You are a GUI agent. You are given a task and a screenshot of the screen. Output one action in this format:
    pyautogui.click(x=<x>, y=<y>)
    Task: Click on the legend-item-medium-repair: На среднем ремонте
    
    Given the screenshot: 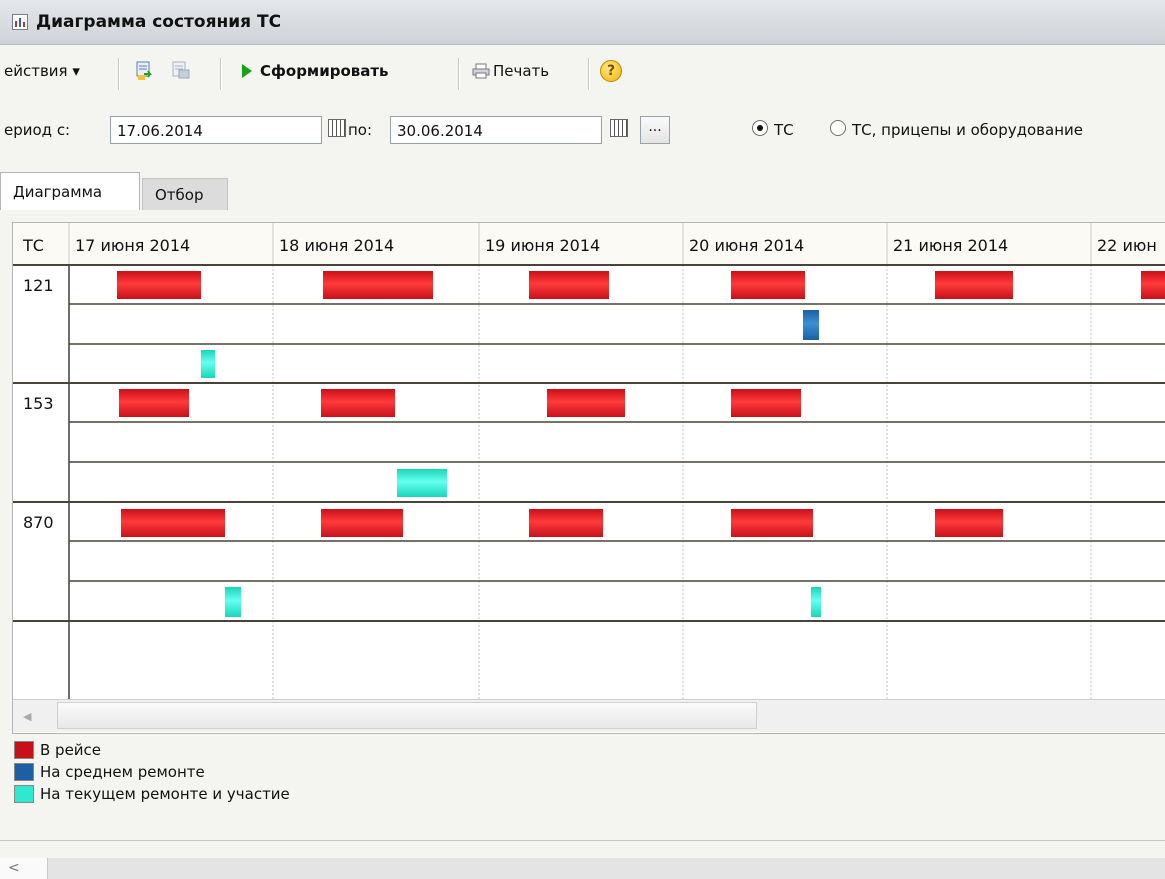 What is the action you would take?
    pyautogui.click(x=214, y=773)
    